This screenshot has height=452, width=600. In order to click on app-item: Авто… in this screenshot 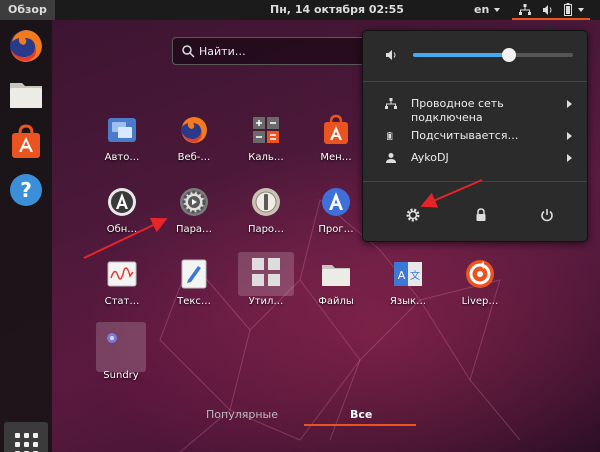, I will do `click(122, 139)`.